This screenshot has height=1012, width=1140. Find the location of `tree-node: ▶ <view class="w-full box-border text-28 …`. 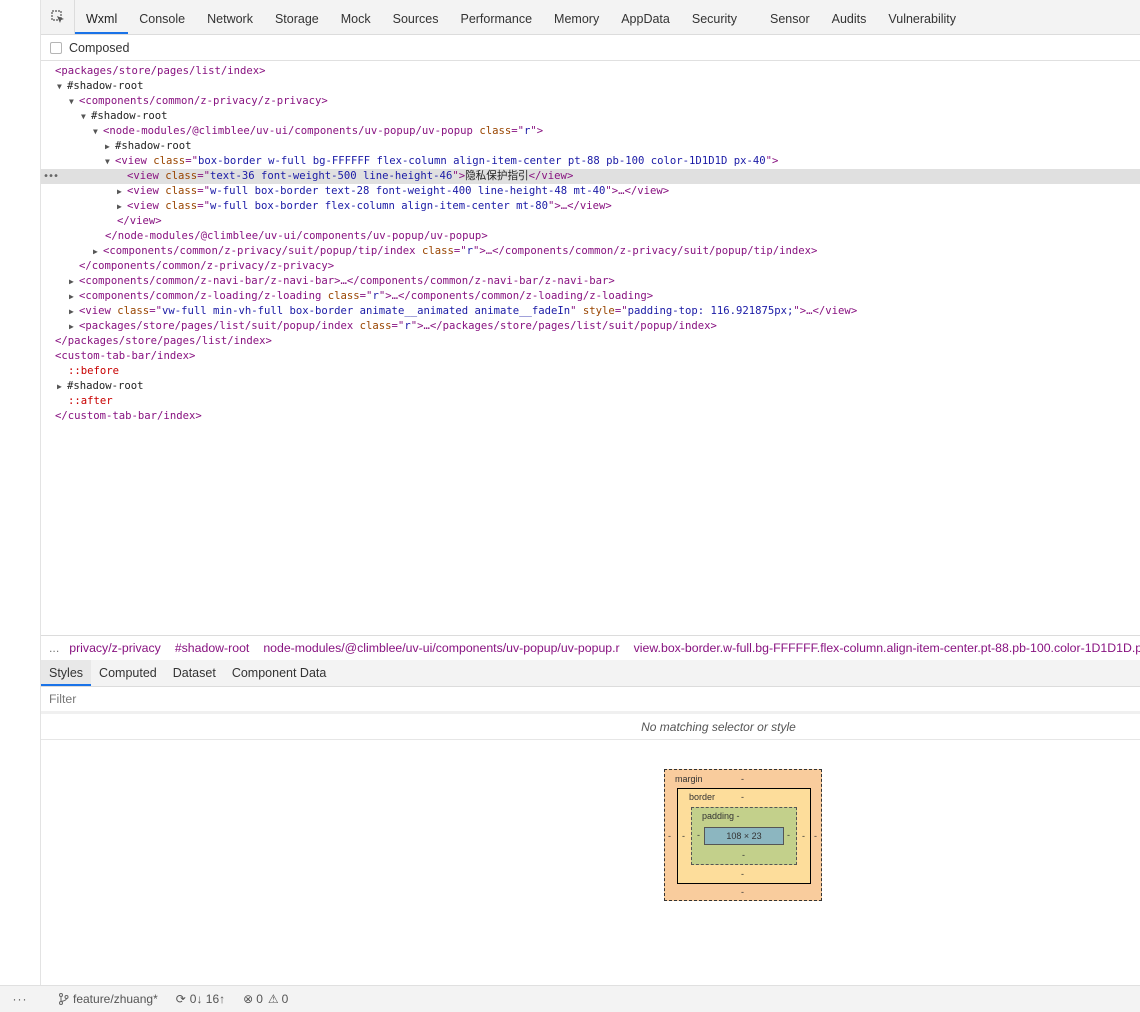

tree-node: ▶ <view class="w-full box-border text-28 … is located at coordinates (590, 191).